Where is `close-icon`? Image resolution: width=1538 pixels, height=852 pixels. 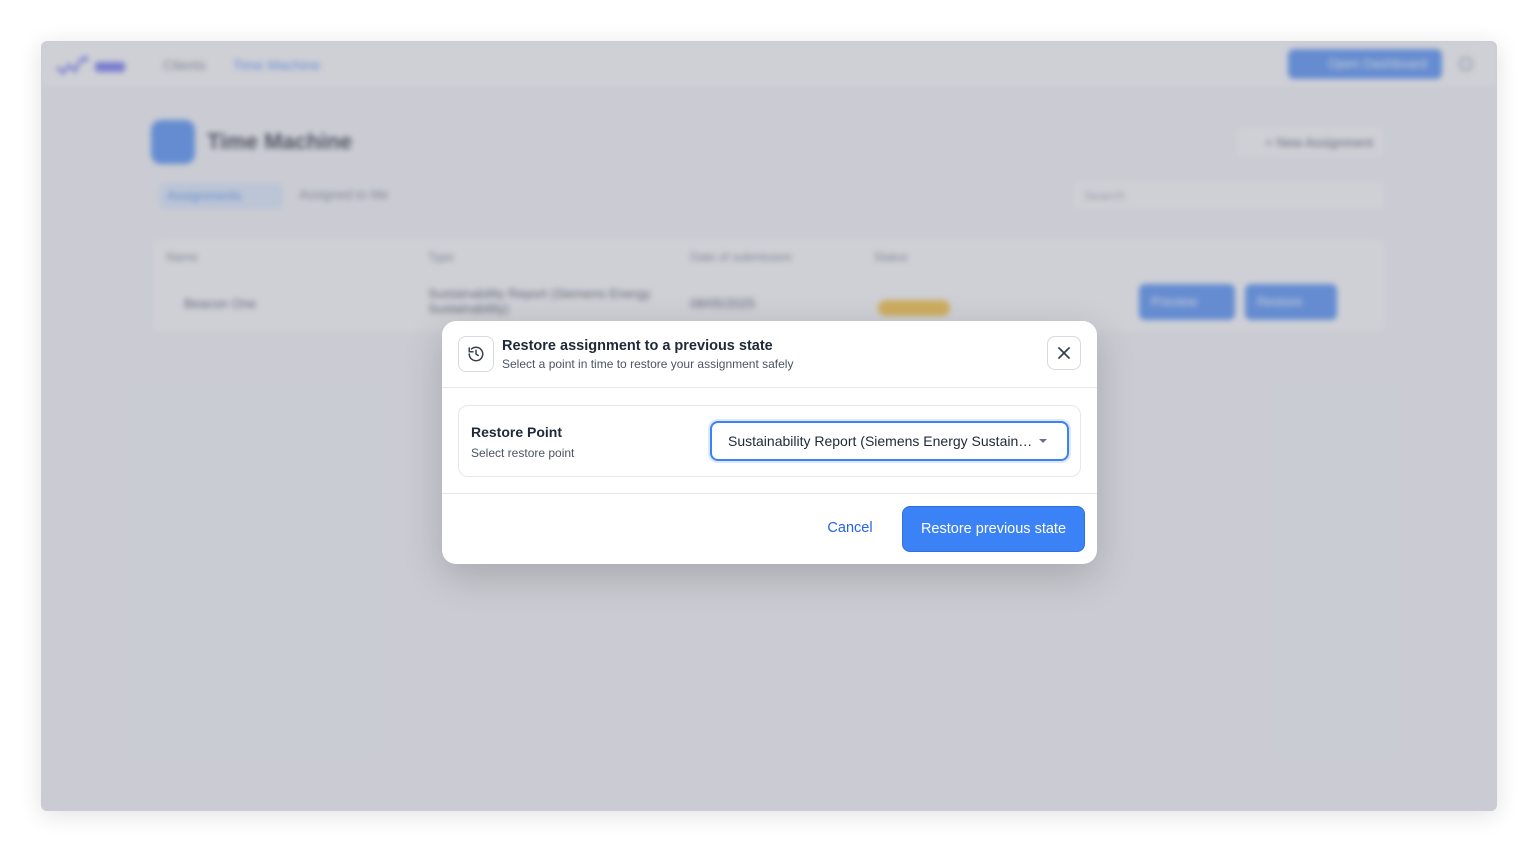
close-icon is located at coordinates (1064, 353).